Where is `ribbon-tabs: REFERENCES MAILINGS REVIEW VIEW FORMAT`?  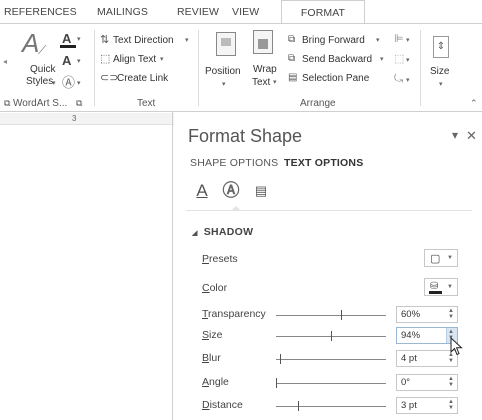 ribbon-tabs: REFERENCES MAILINGS REVIEW VIEW FORMAT is located at coordinates (241, 12).